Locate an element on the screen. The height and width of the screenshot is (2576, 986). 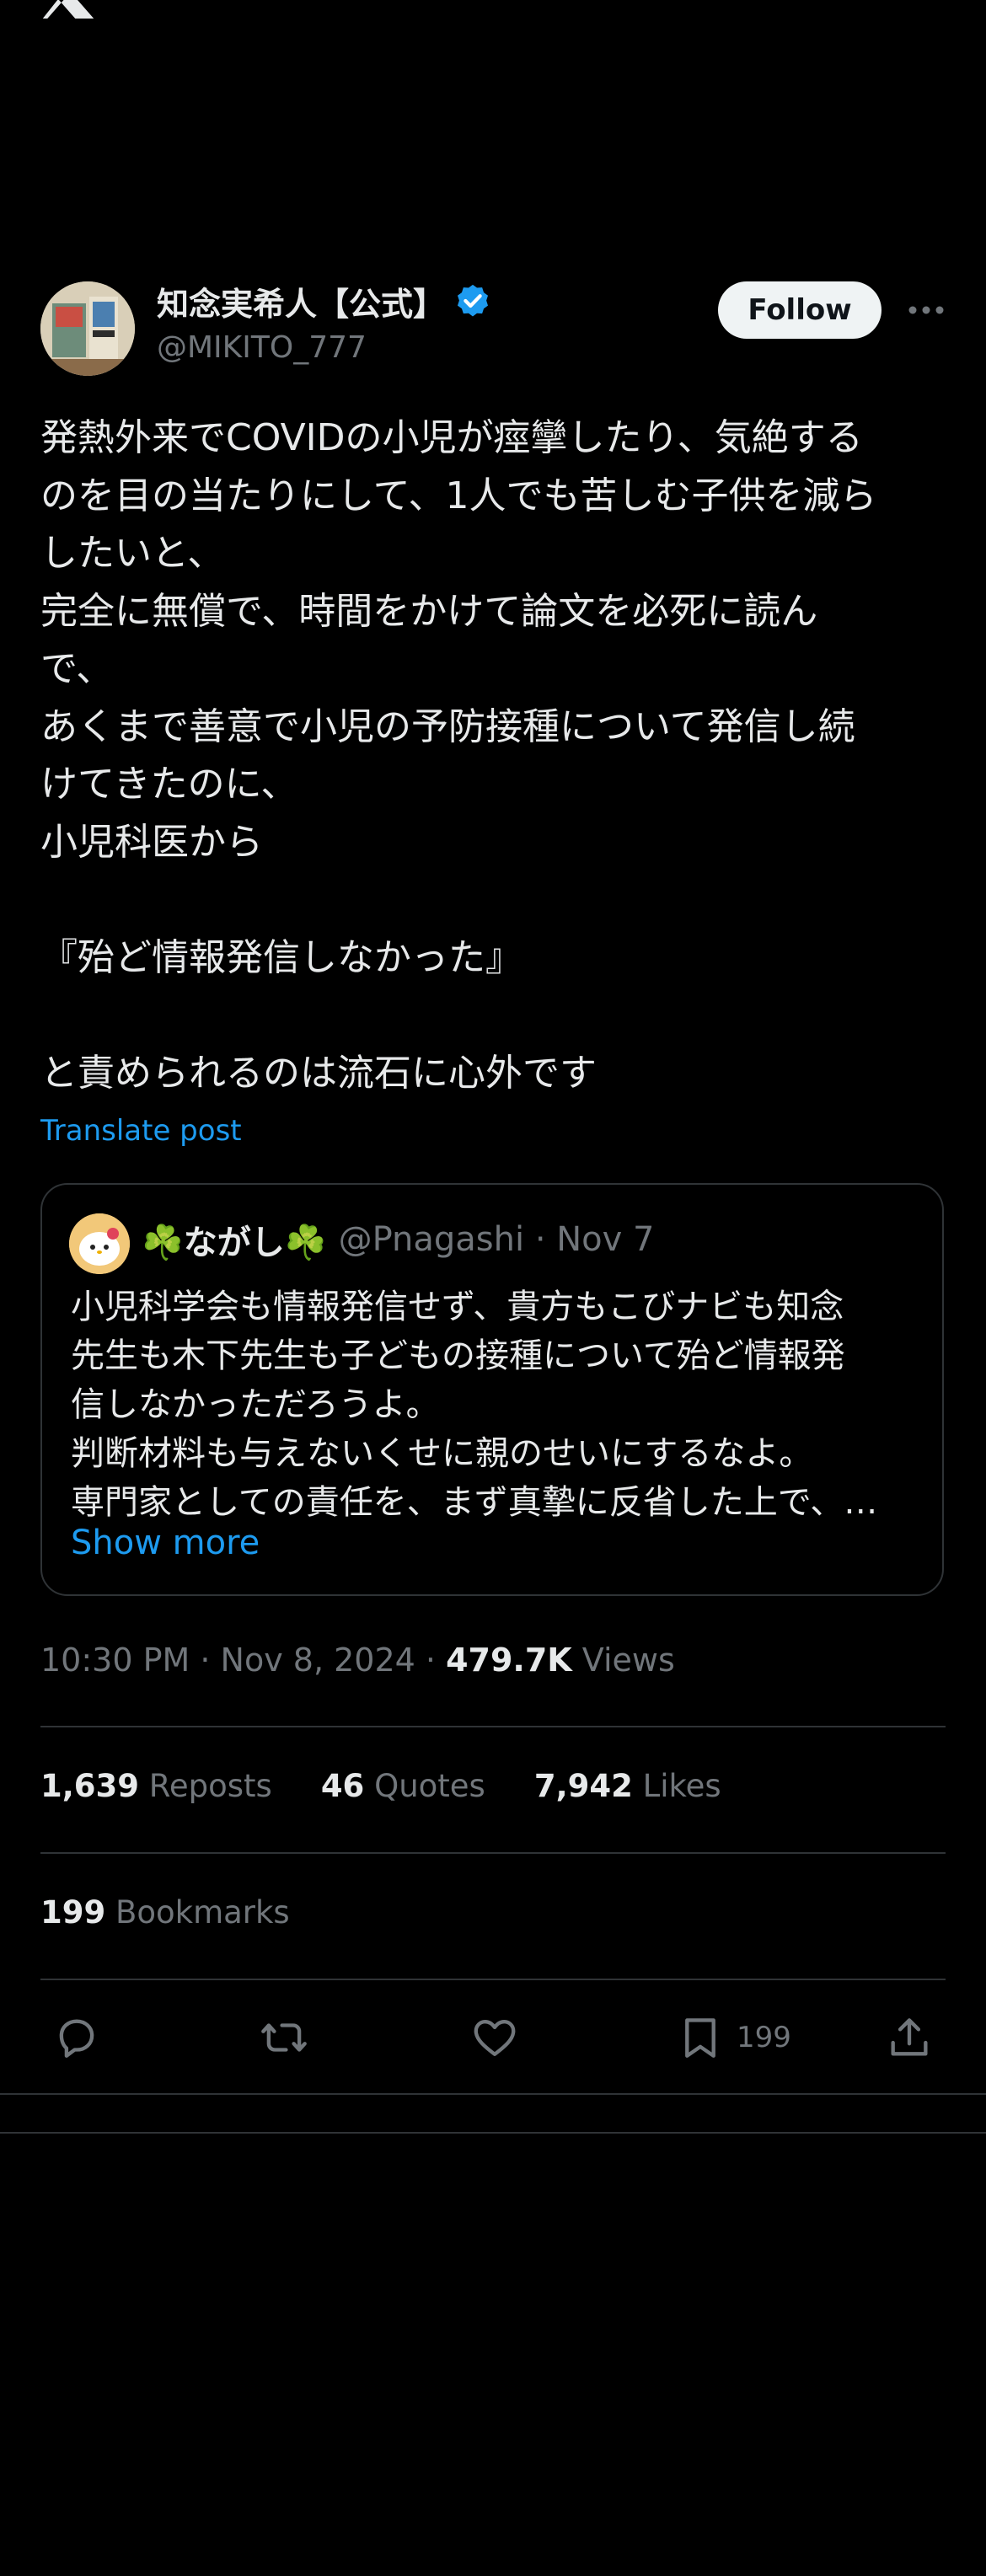
author-display-name: 知念実希人【公式】 is located at coordinates (324, 301).